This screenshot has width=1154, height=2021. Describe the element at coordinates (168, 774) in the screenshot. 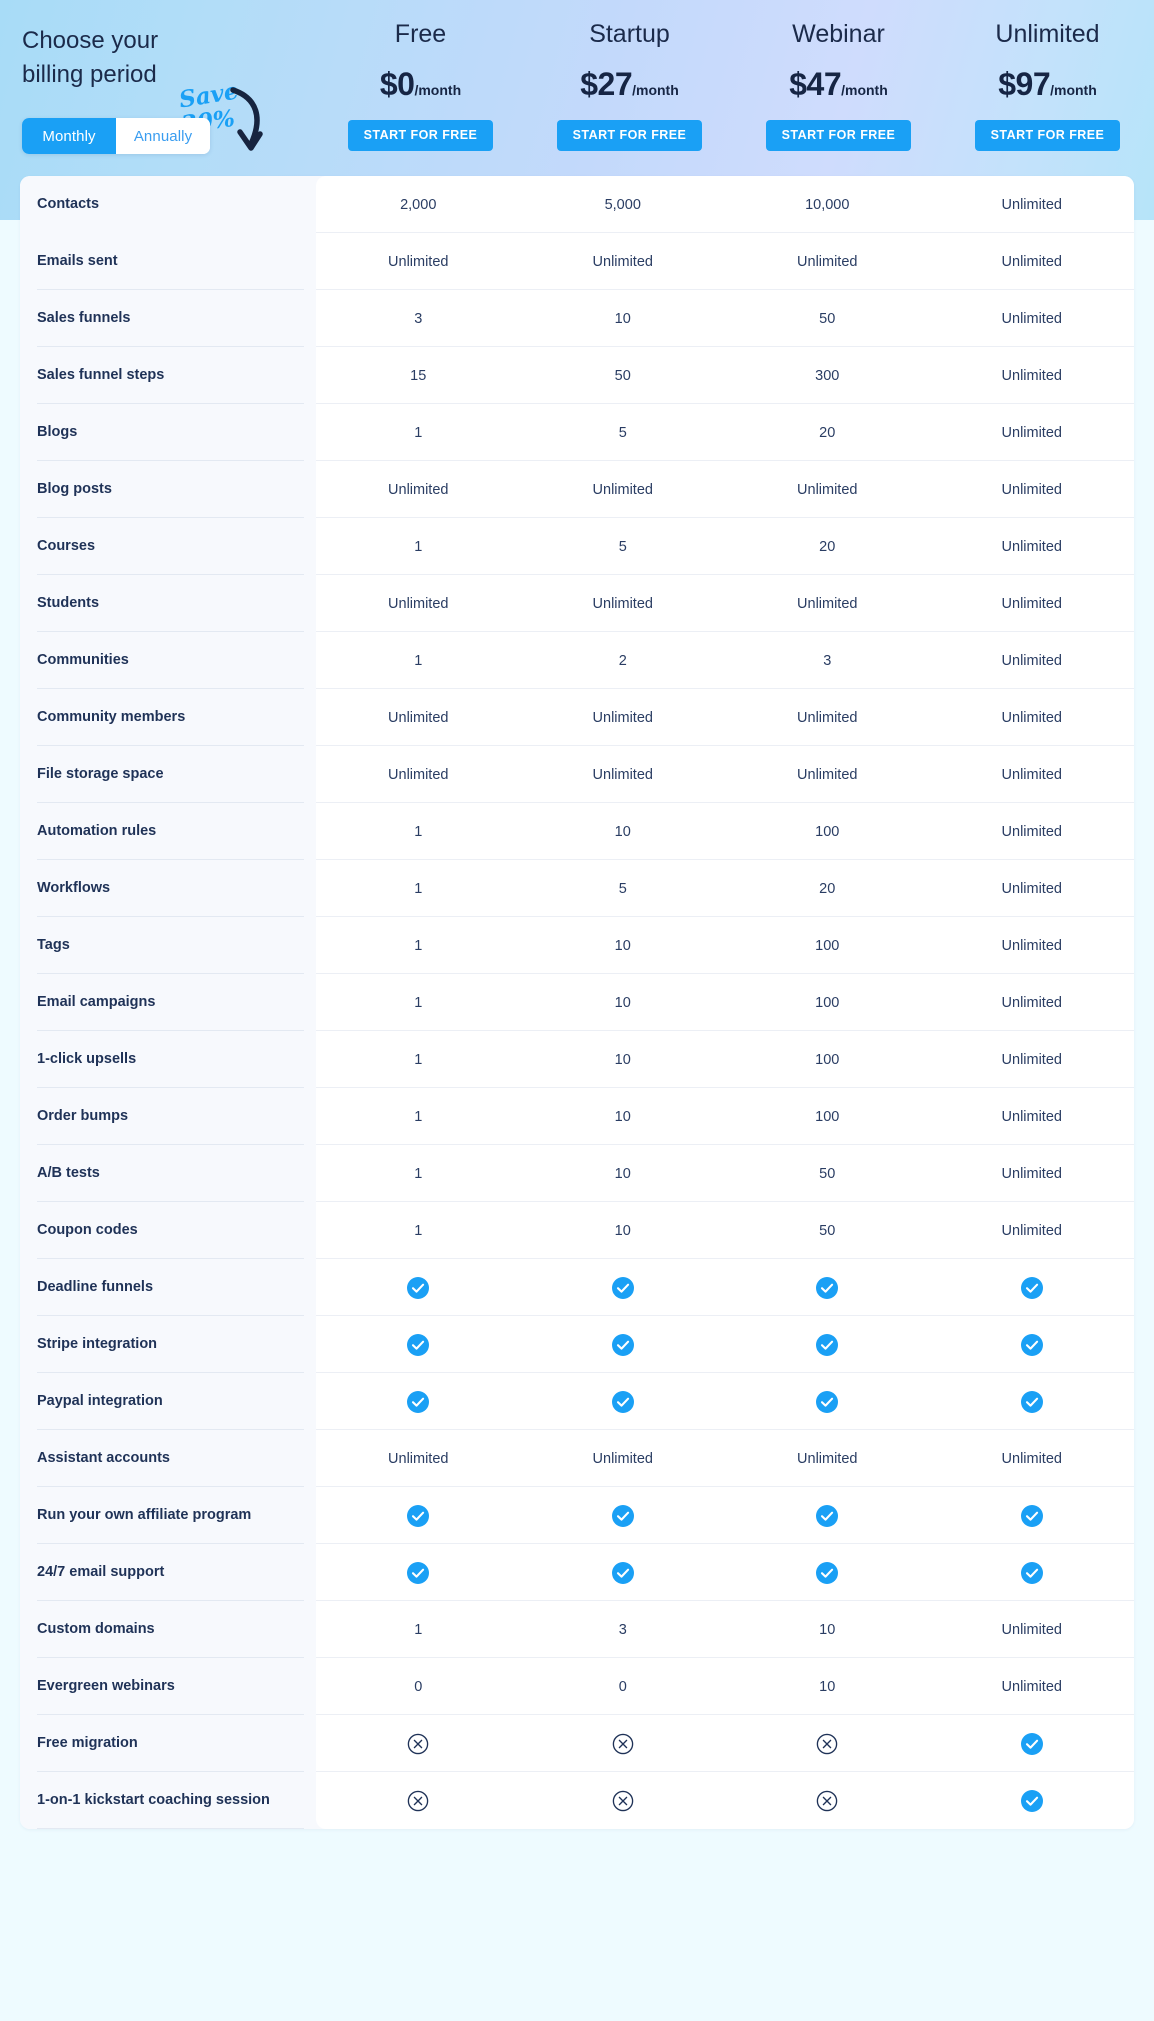

I see `feature-label-cell: File storage space` at that location.